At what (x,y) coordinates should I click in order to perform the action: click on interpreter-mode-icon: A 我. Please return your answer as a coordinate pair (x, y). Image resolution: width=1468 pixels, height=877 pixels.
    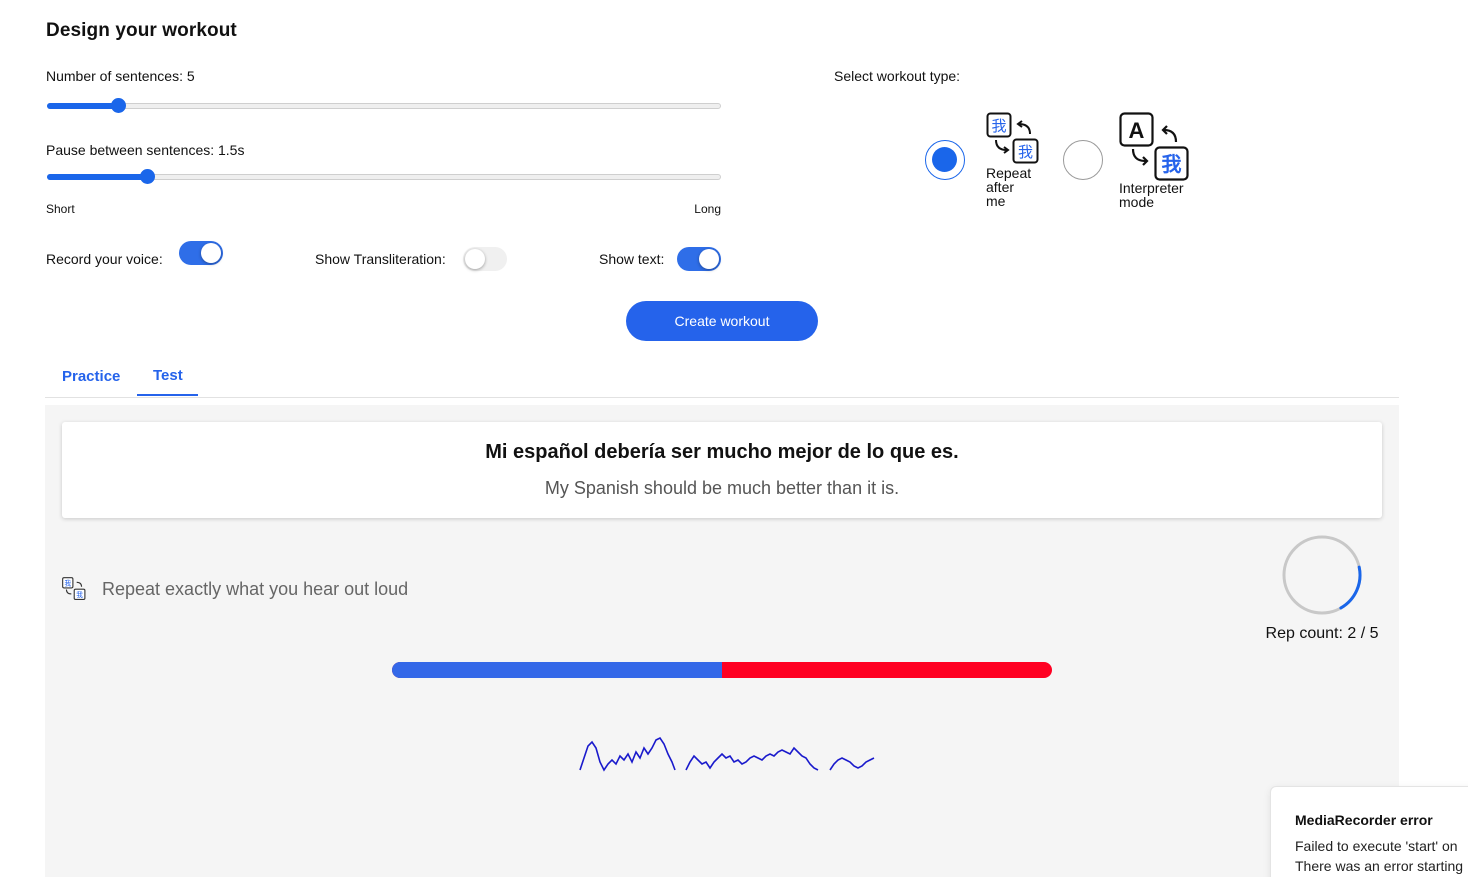
    Looking at the image, I should click on (1155, 149).